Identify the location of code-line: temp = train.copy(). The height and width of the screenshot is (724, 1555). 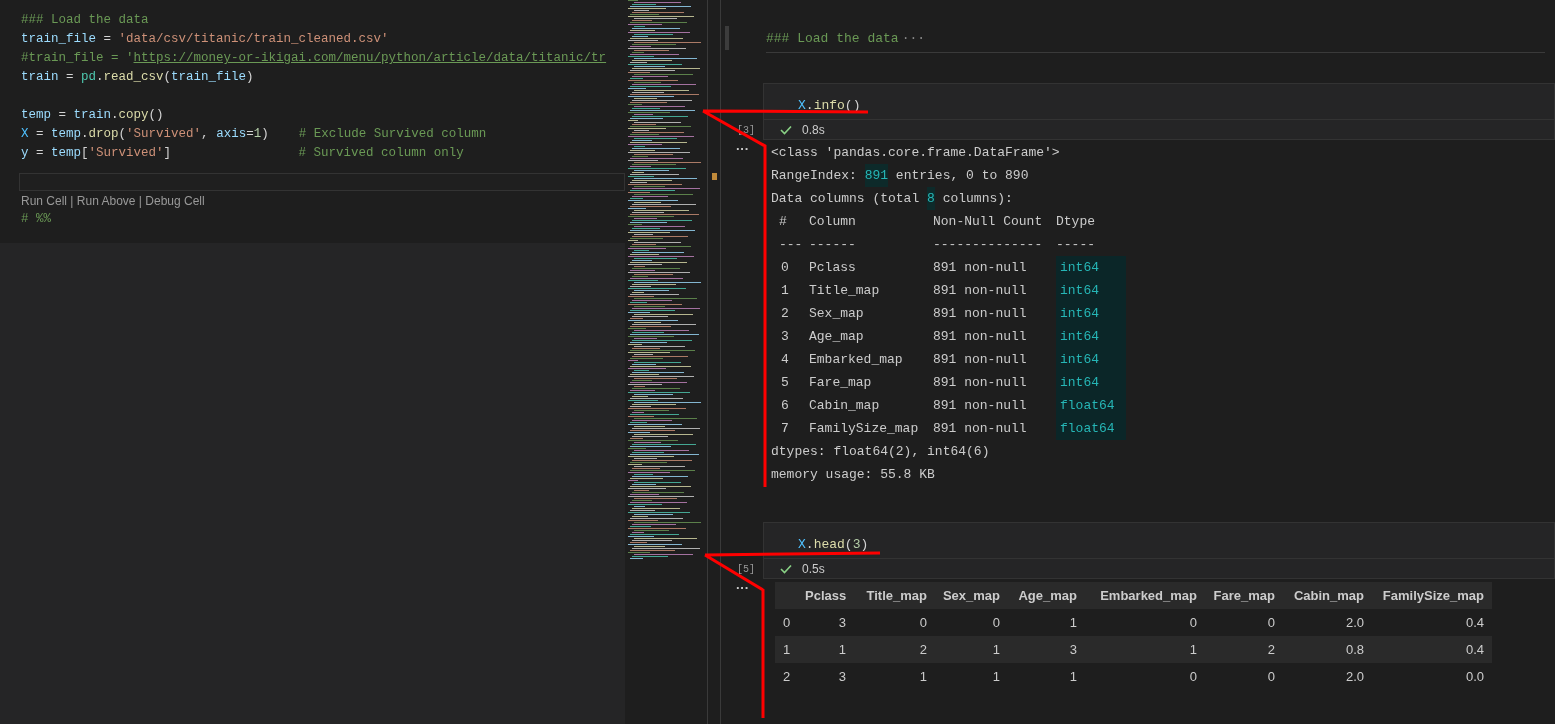
(92, 115).